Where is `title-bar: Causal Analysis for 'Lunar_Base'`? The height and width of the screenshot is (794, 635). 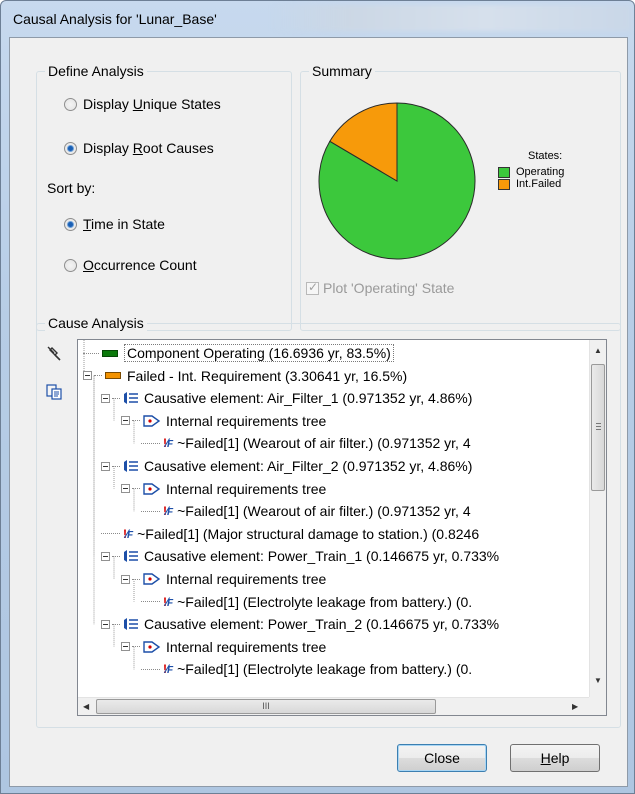
title-bar: Causal Analysis for 'Lunar_Base' is located at coordinates (317, 18).